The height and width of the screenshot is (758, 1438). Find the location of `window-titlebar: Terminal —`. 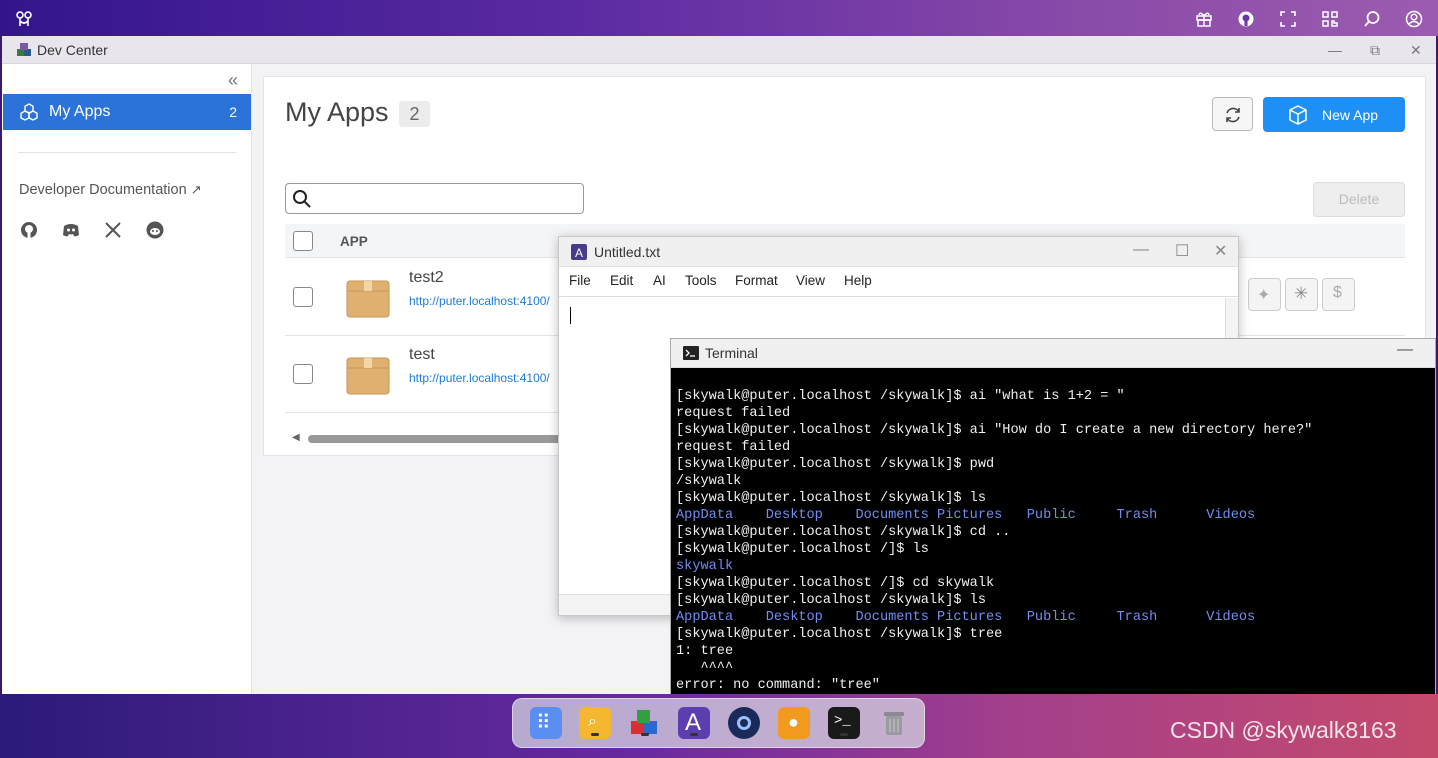

window-titlebar: Terminal — is located at coordinates (1053, 353).